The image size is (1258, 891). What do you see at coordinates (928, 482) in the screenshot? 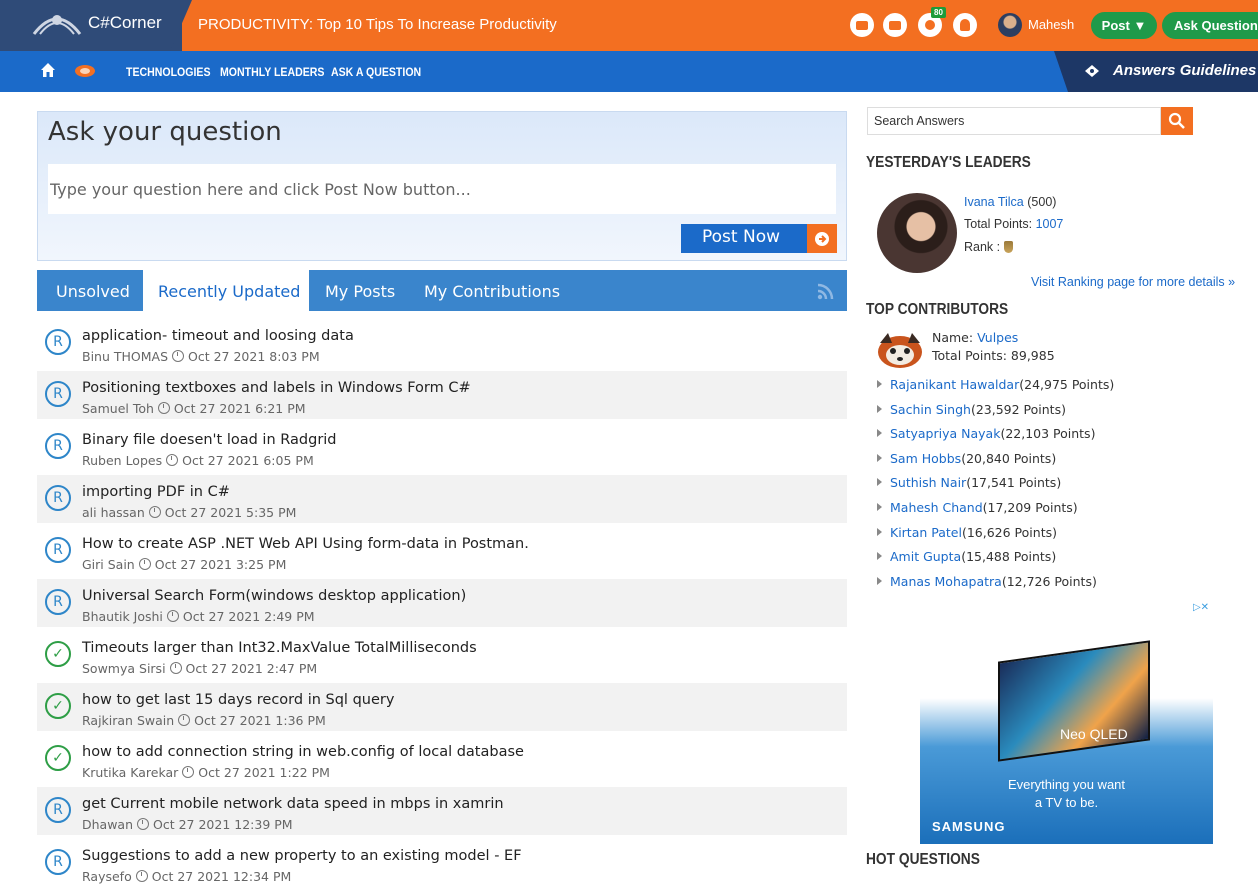
I see `contributor-name-link: Suthish Nair` at bounding box center [928, 482].